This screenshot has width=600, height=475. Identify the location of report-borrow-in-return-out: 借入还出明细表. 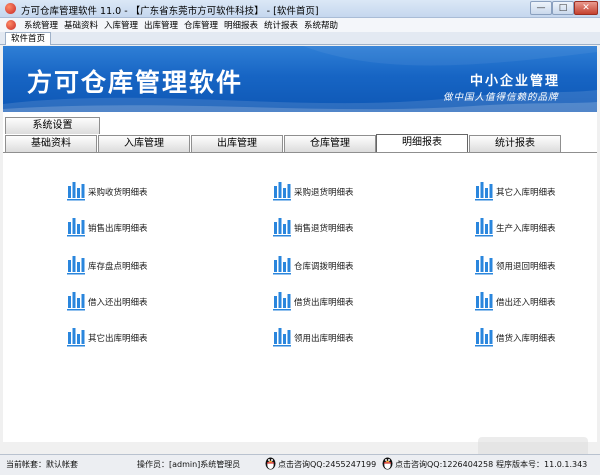
(156, 302).